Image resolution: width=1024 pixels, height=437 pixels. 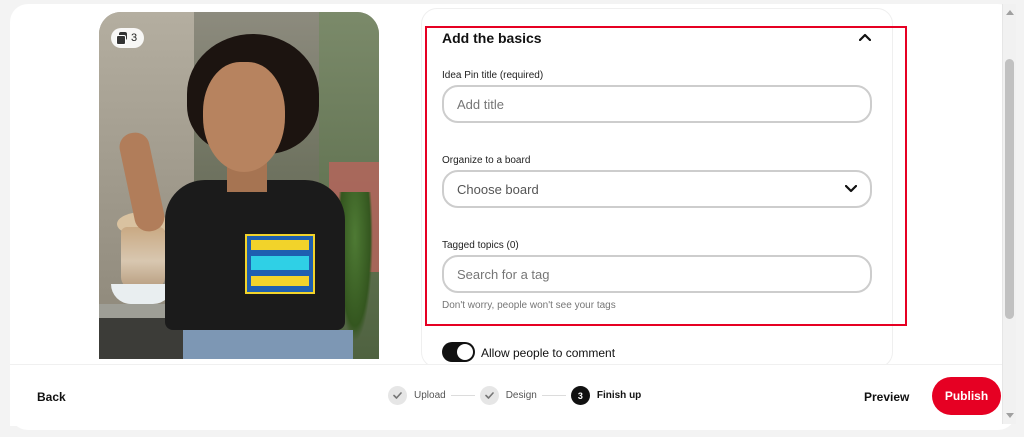 I want to click on tags-hint: Don't worry, people won't see your tags, so click(x=529, y=305).